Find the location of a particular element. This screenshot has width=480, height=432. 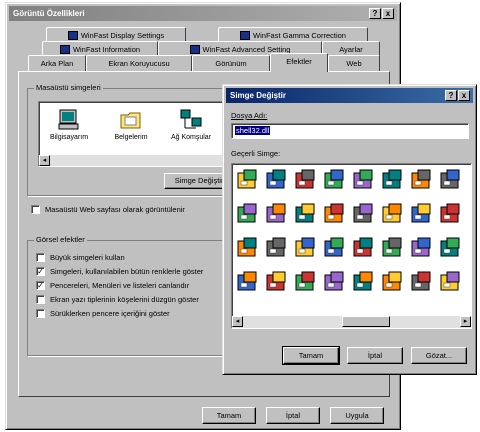

network-globe-icon is located at coordinates (335, 248).